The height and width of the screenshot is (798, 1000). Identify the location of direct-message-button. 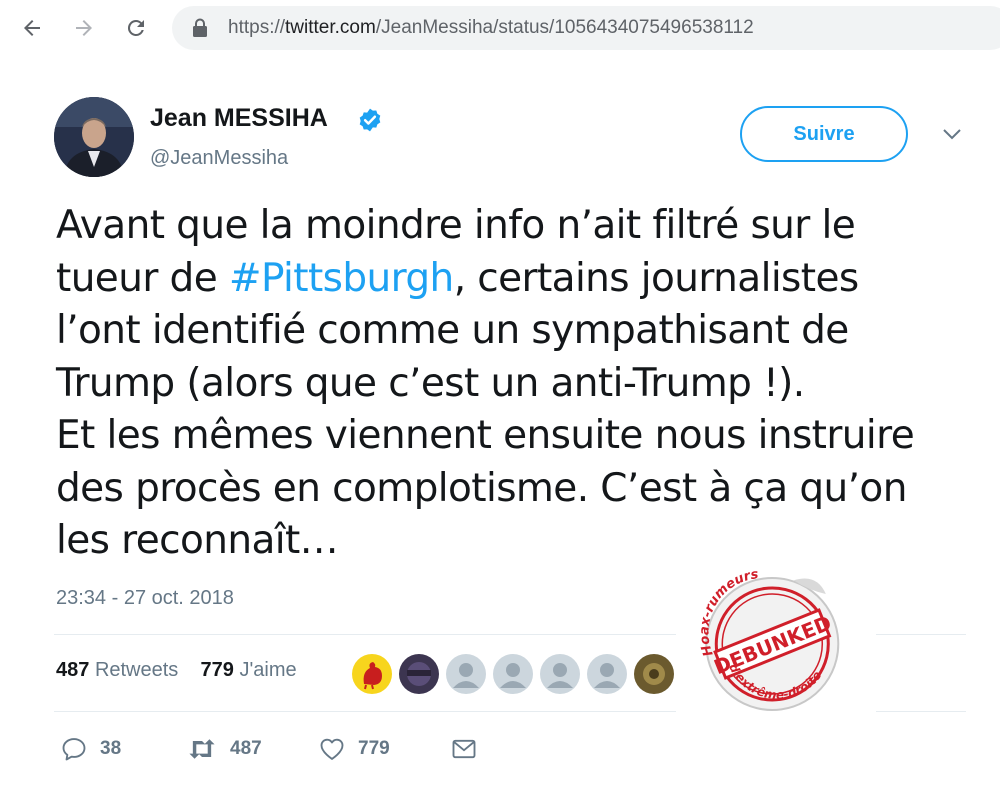
(464, 749).